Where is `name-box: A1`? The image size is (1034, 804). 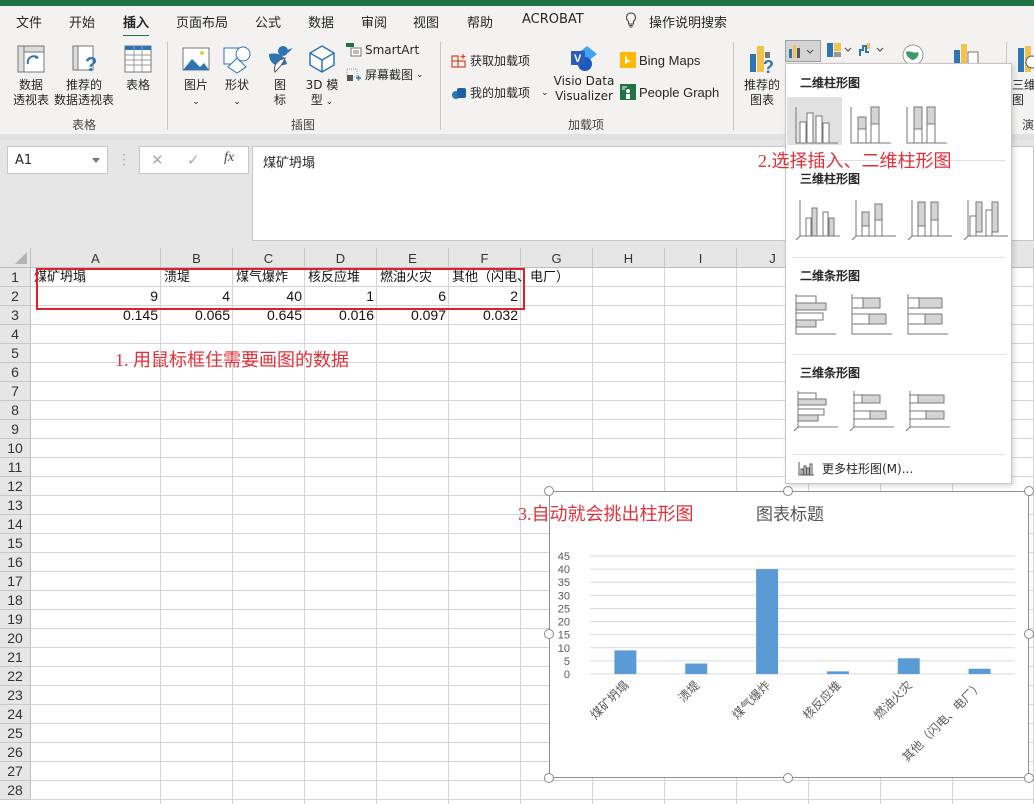
name-box: A1 is located at coordinates (57, 160).